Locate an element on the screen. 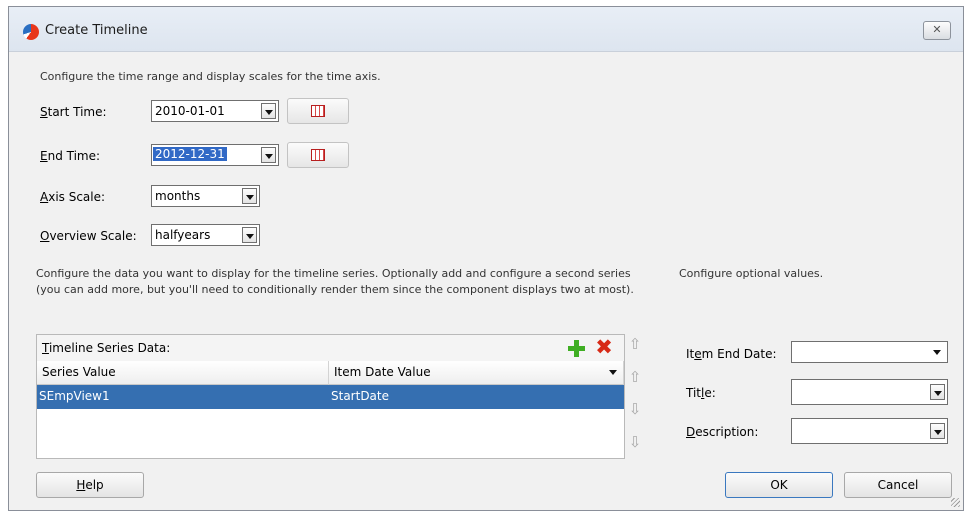 This screenshot has height=514, width=969. column-header-label: Item Date Value is located at coordinates (382, 372).